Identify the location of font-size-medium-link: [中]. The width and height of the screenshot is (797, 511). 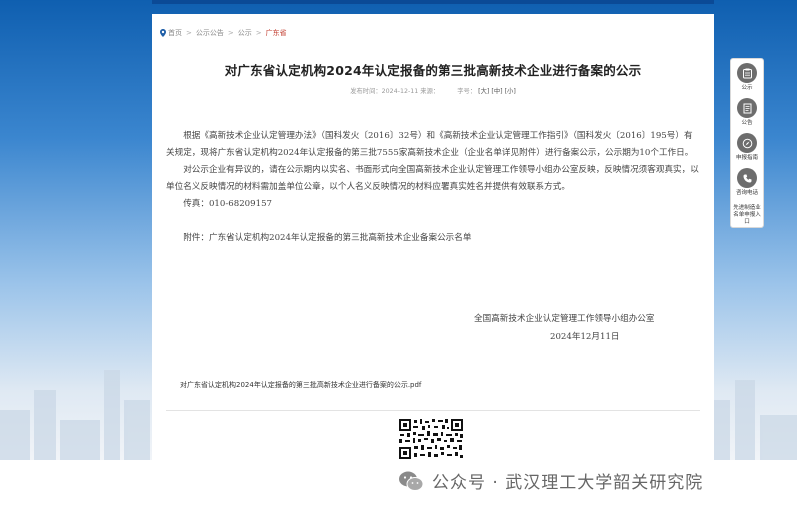
(496, 91).